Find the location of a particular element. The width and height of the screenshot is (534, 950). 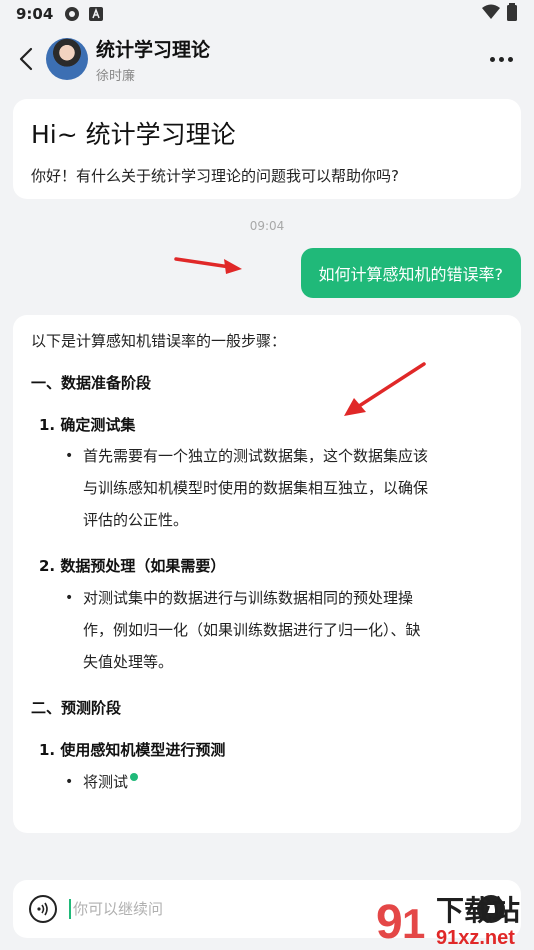

chat-input is located at coordinates (275, 909).